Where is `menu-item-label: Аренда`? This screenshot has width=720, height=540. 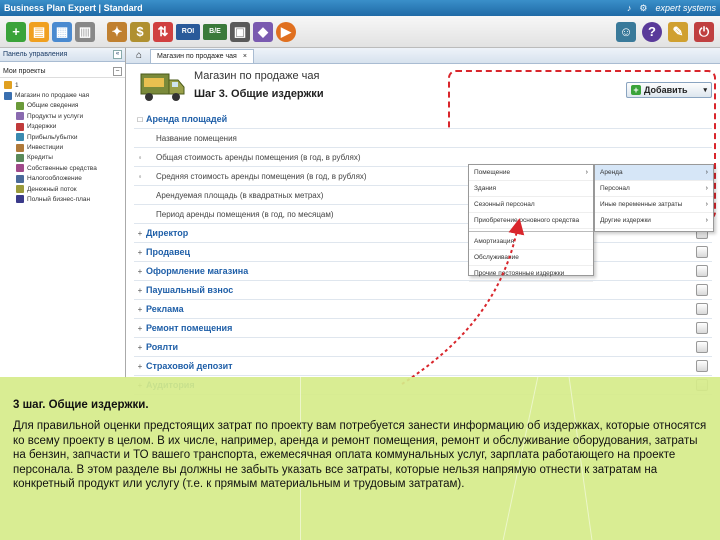 menu-item-label: Аренда is located at coordinates (611, 172).